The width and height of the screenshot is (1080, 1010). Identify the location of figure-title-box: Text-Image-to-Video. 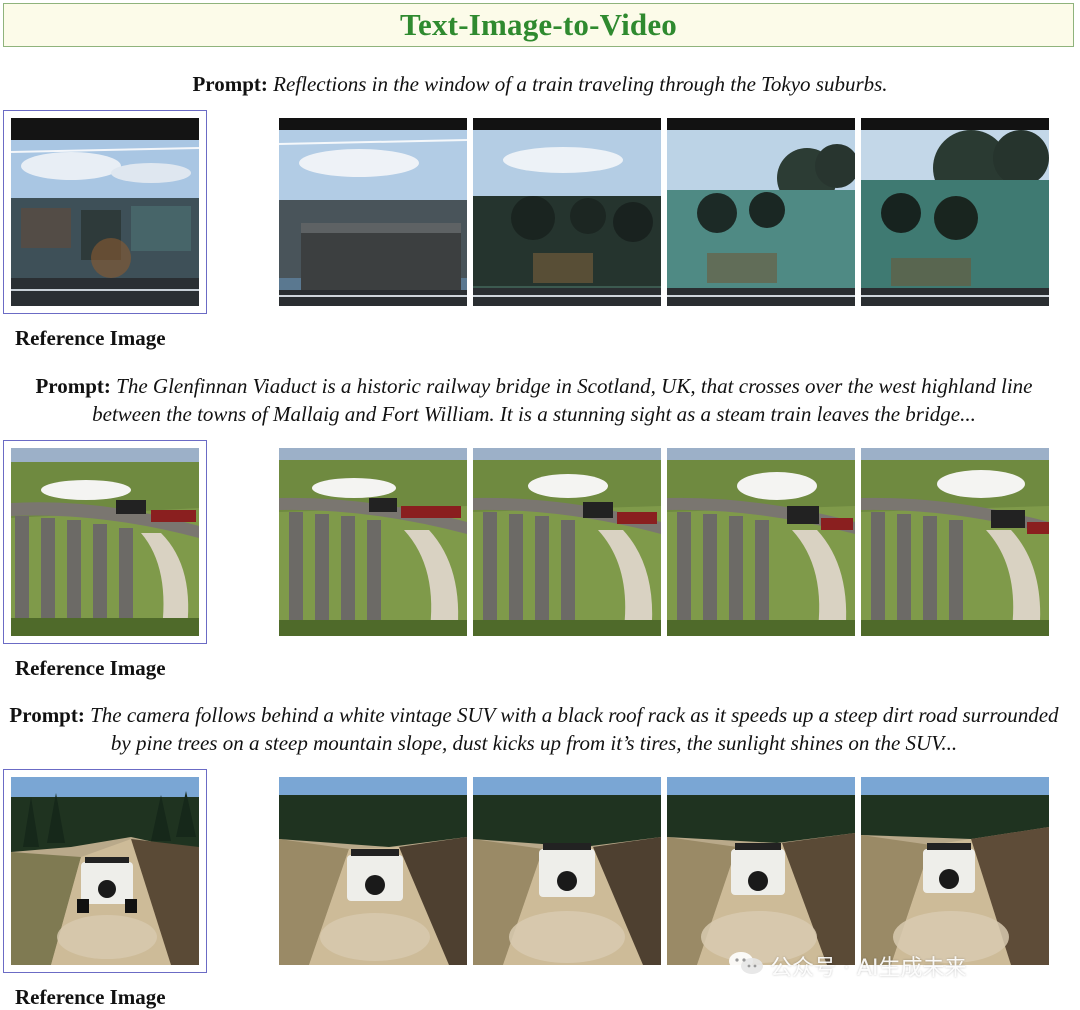
(538, 25).